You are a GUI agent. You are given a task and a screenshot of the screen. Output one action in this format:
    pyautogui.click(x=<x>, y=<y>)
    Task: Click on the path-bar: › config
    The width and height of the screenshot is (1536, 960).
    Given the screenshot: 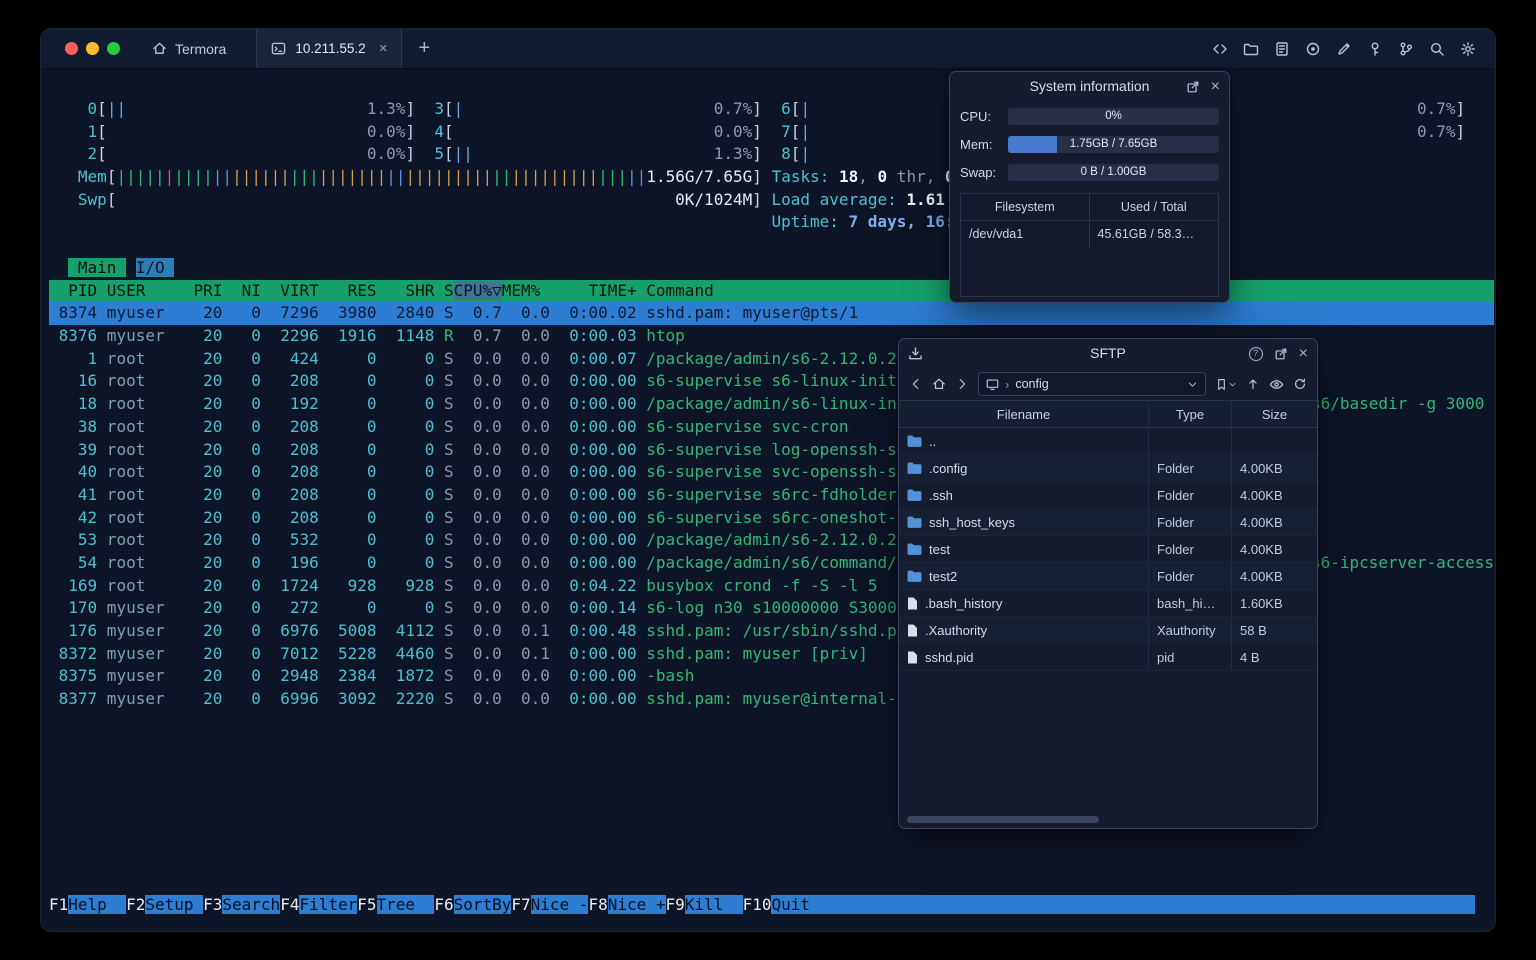 What is the action you would take?
    pyautogui.click(x=1092, y=384)
    